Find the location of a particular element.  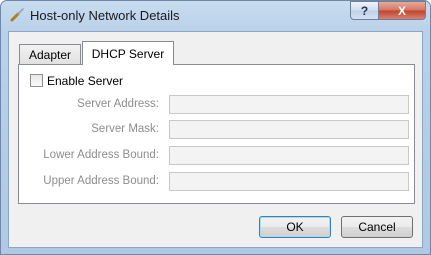

server-address-field is located at coordinates (289, 104).